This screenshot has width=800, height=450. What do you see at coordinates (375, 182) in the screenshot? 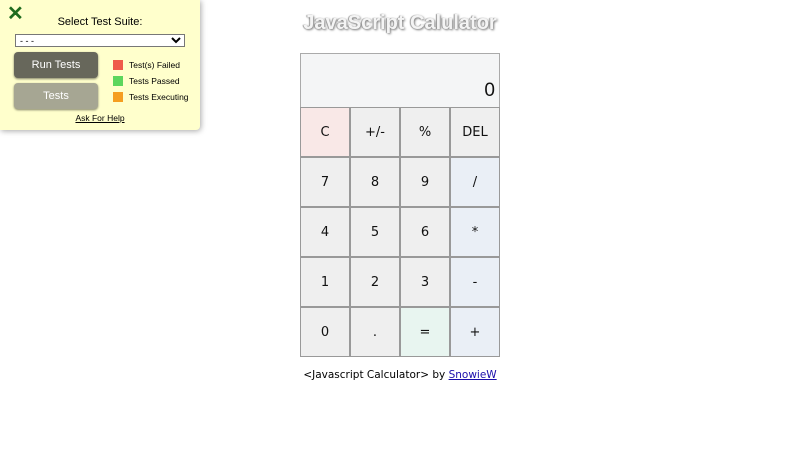
I see `digit-8-button: 8` at bounding box center [375, 182].